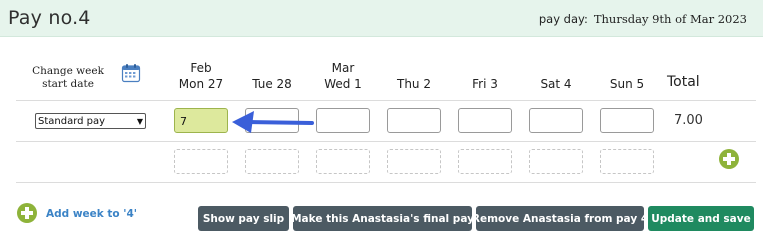 The width and height of the screenshot is (763, 251). What do you see at coordinates (701, 218) in the screenshot?
I see `update-and-save-button: Update and save` at bounding box center [701, 218].